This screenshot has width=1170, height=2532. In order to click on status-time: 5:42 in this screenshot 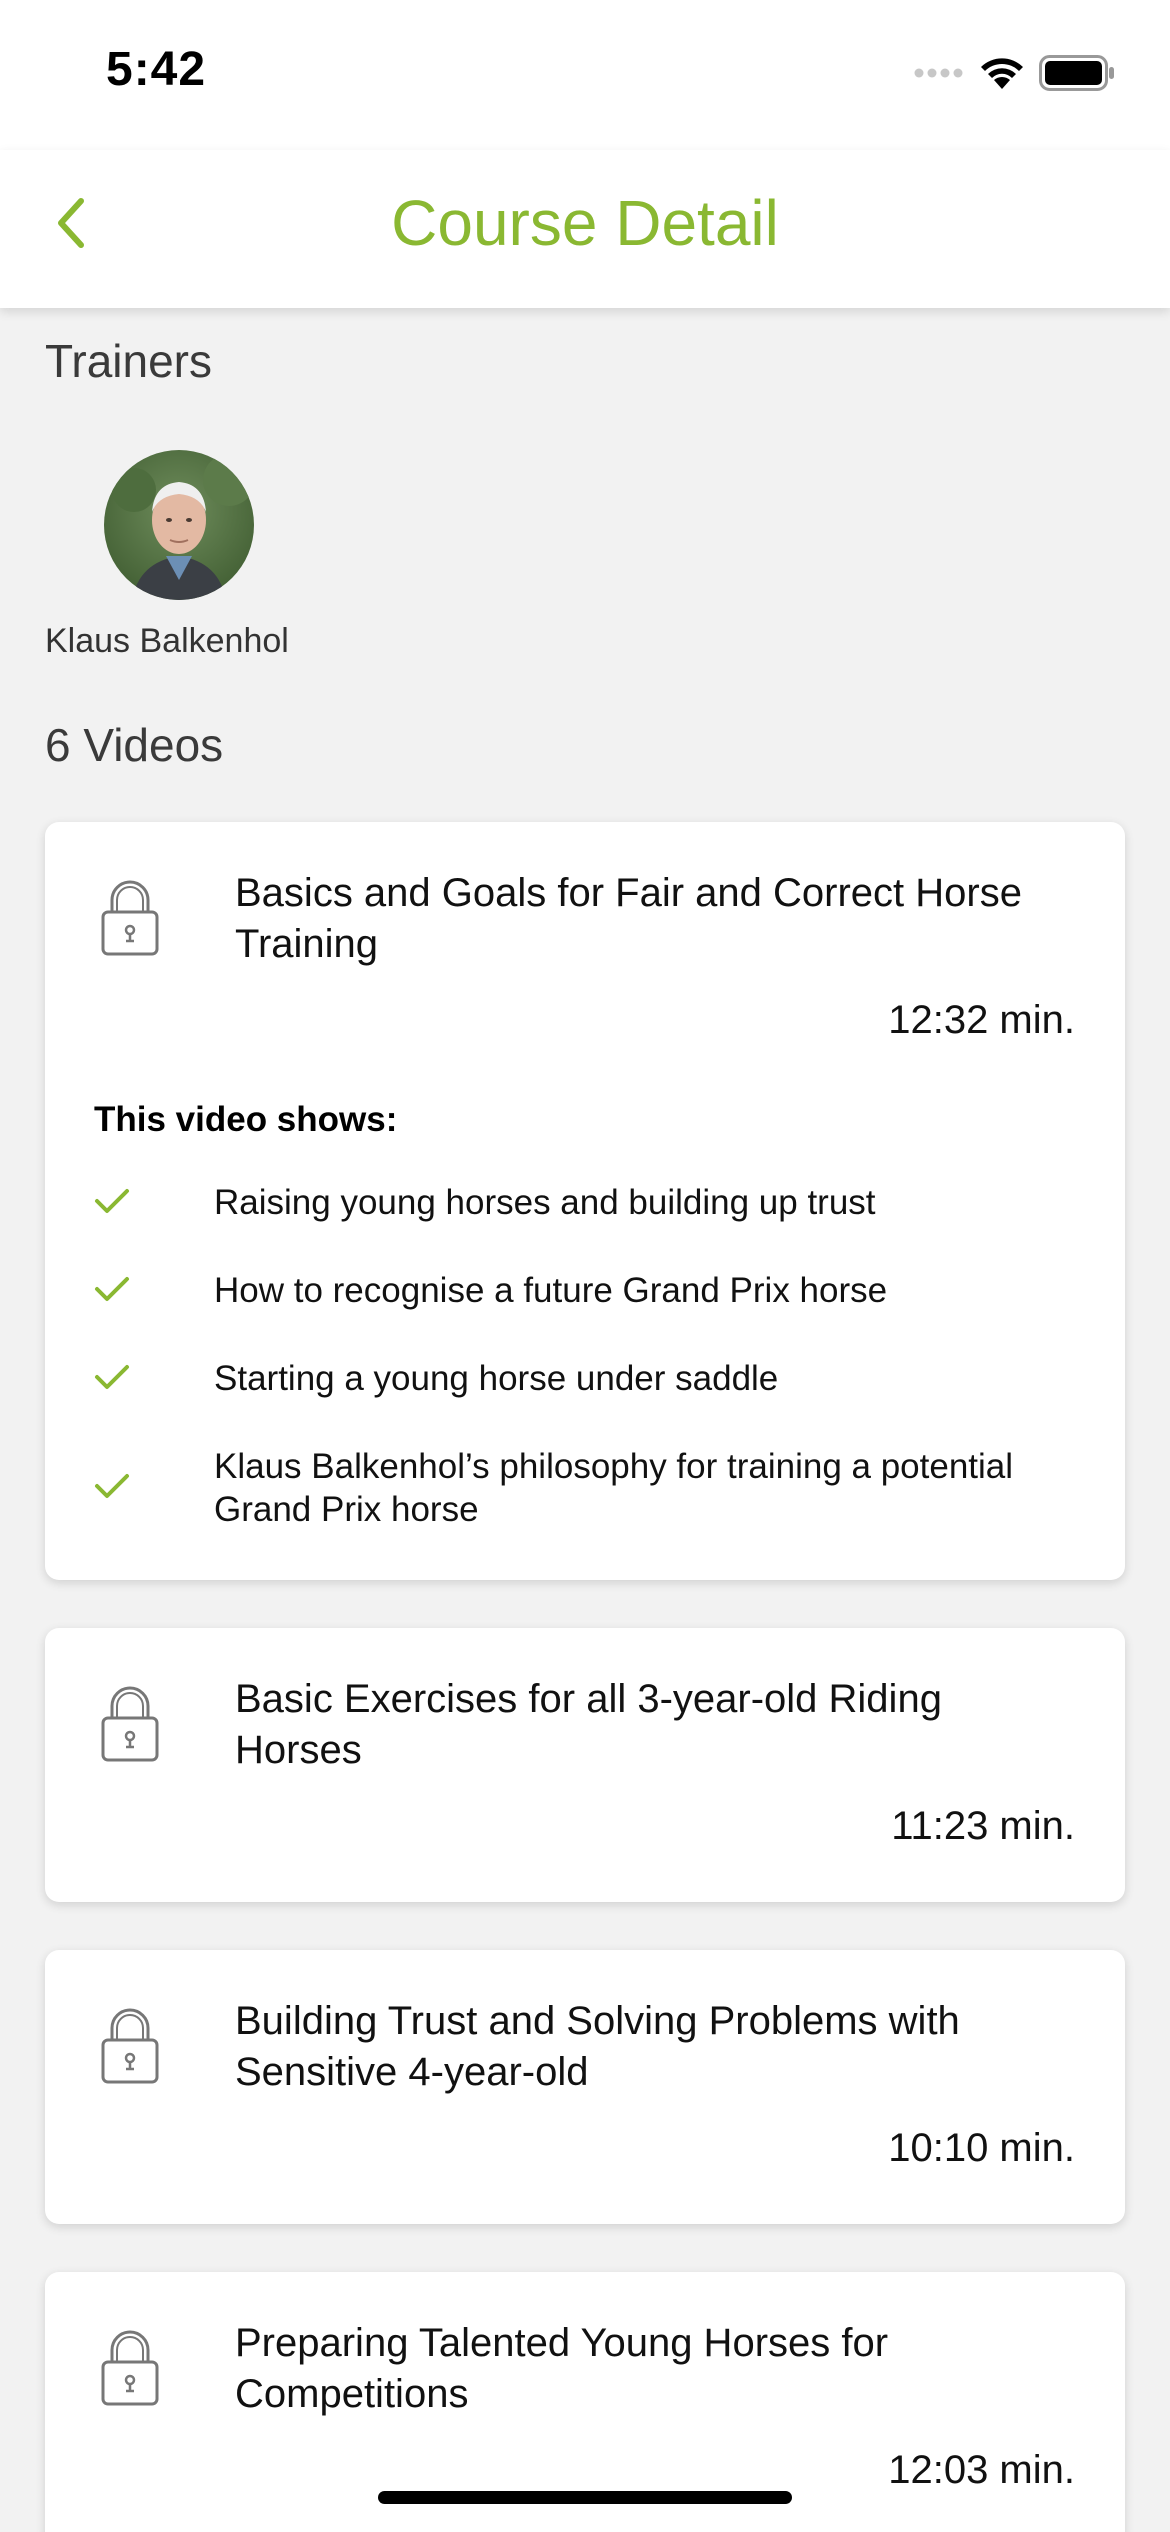, I will do `click(156, 69)`.